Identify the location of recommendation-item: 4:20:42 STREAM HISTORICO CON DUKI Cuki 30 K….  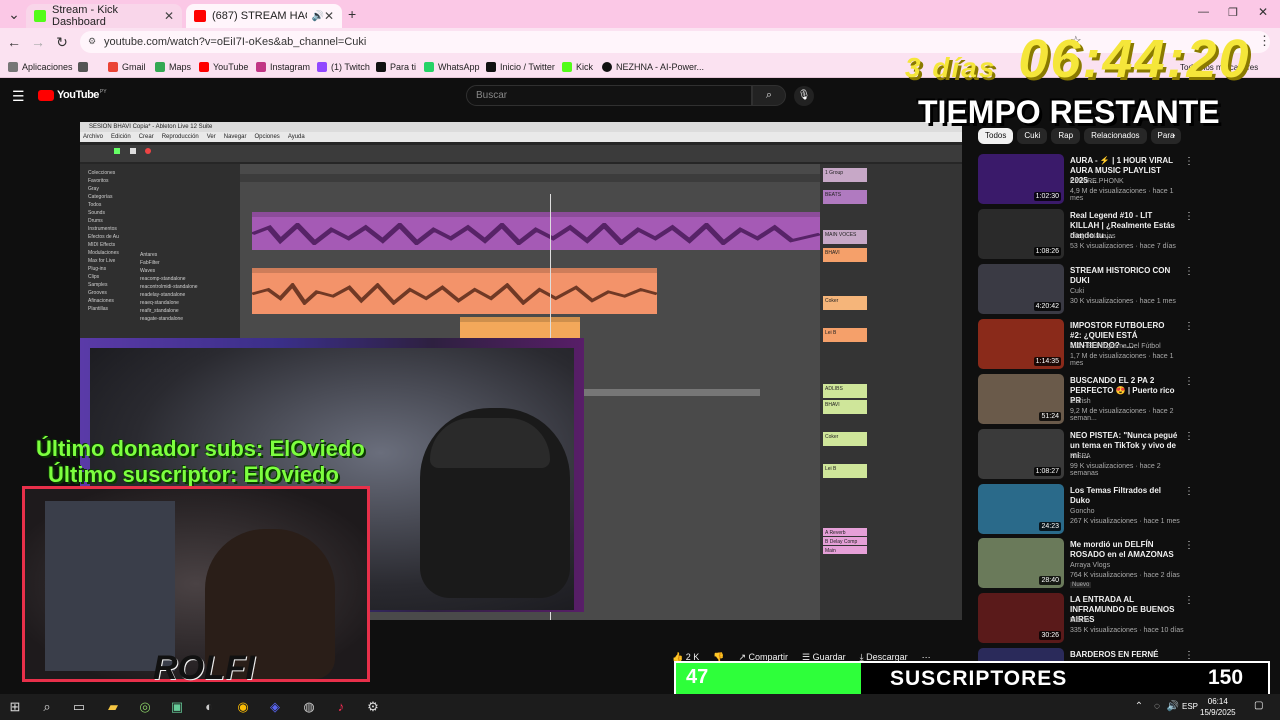
(1086, 290).